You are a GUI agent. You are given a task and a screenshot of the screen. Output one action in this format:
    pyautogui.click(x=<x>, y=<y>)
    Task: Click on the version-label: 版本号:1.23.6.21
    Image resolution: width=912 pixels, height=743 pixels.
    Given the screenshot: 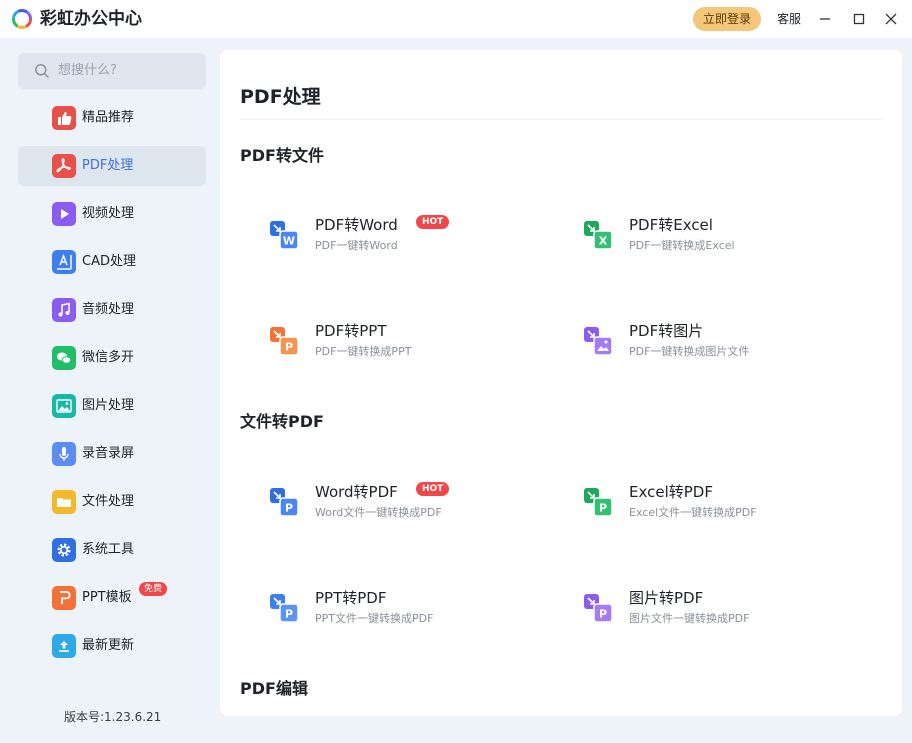 What is the action you would take?
    pyautogui.click(x=113, y=717)
    